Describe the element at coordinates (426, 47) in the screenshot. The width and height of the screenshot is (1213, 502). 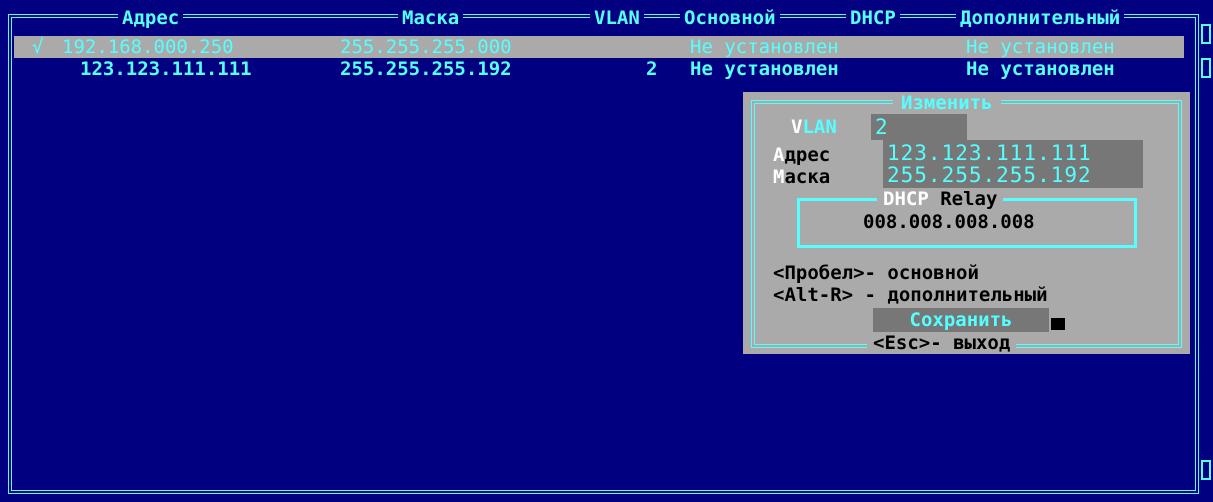
I see `row-mask: 255.255.255.000` at that location.